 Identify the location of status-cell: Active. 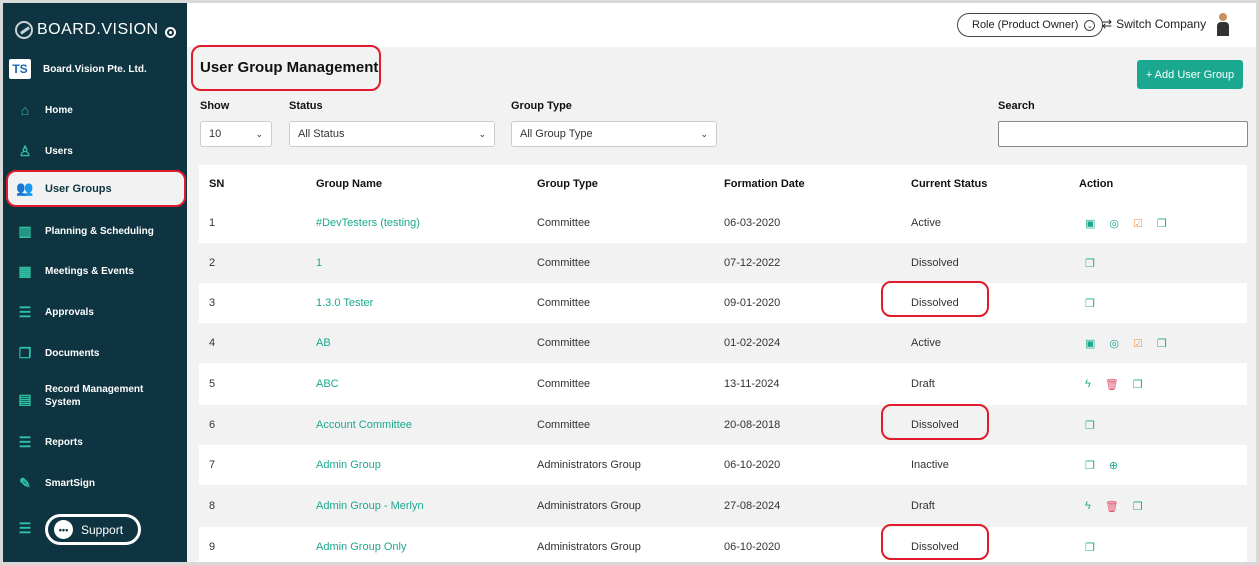
(926, 223).